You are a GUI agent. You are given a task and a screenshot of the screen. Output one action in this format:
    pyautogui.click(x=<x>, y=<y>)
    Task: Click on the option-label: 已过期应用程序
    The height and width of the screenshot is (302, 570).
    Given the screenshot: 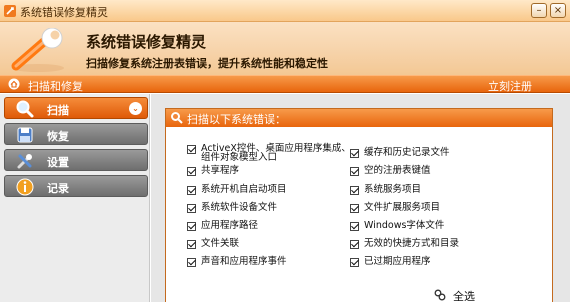 What is the action you would take?
    pyautogui.click(x=397, y=261)
    